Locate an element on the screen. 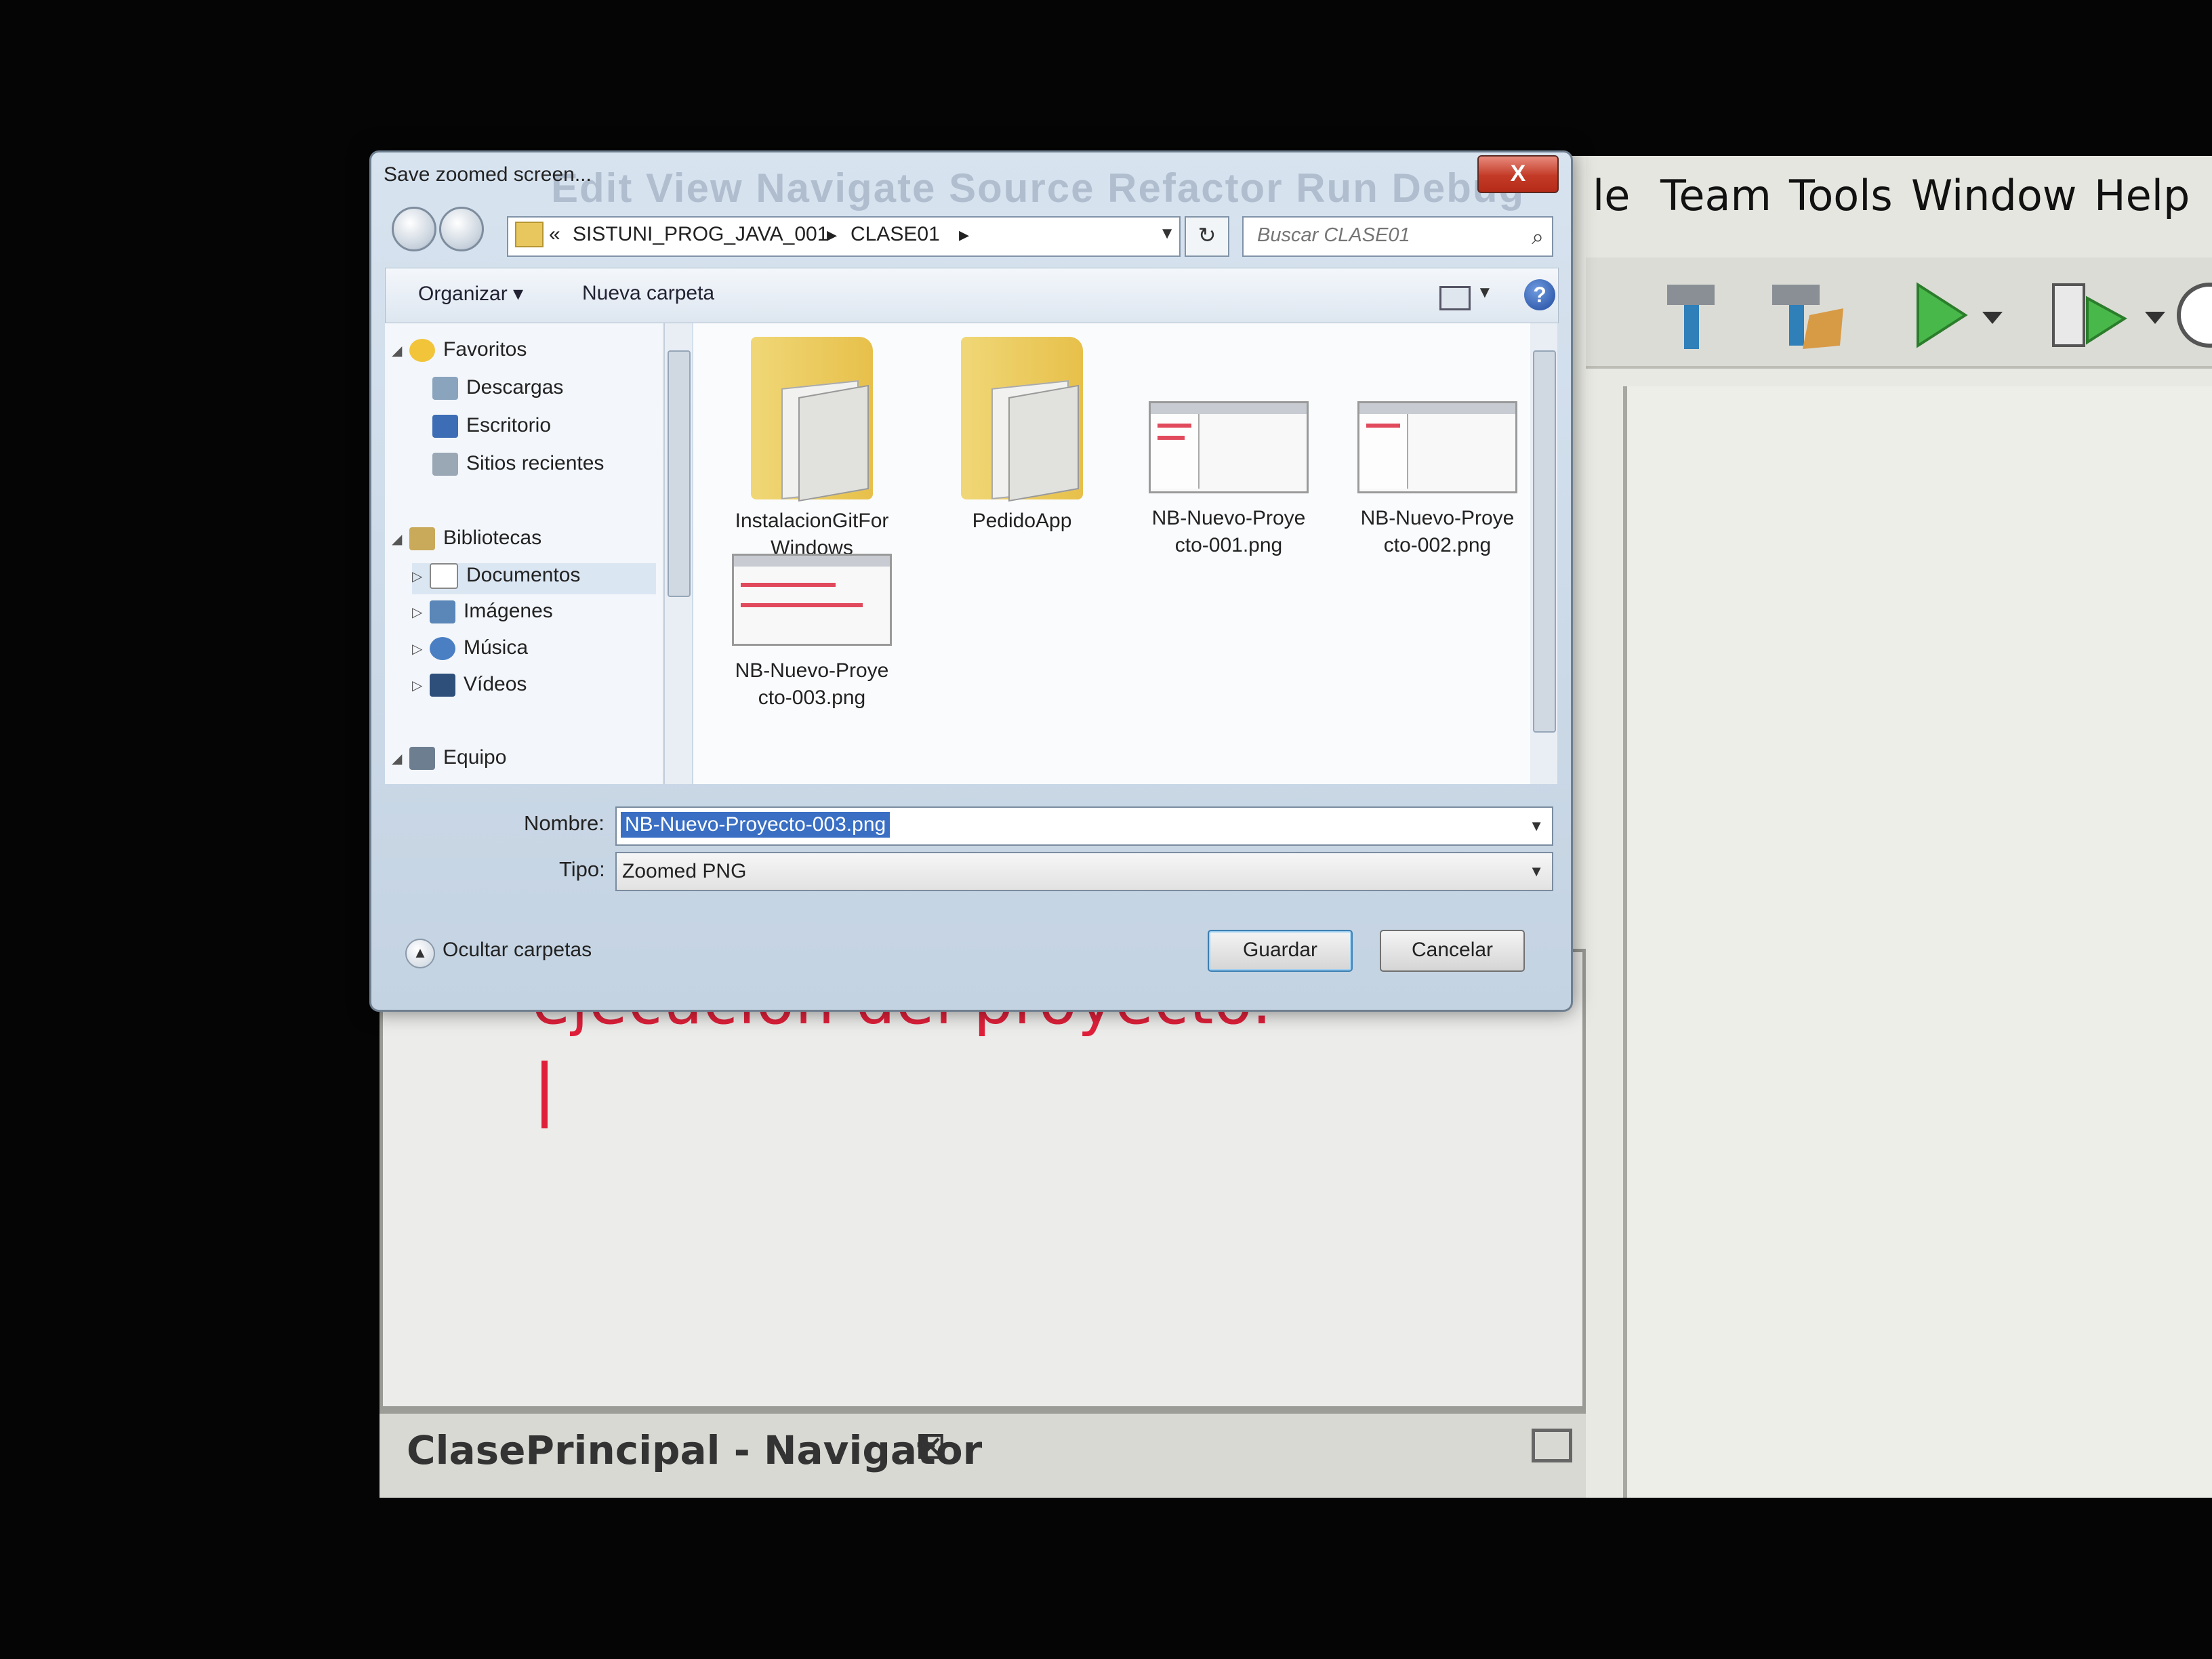 Image resolution: width=2212 pixels, height=1659 pixels. nav-label: Escritorio is located at coordinates (509, 425).